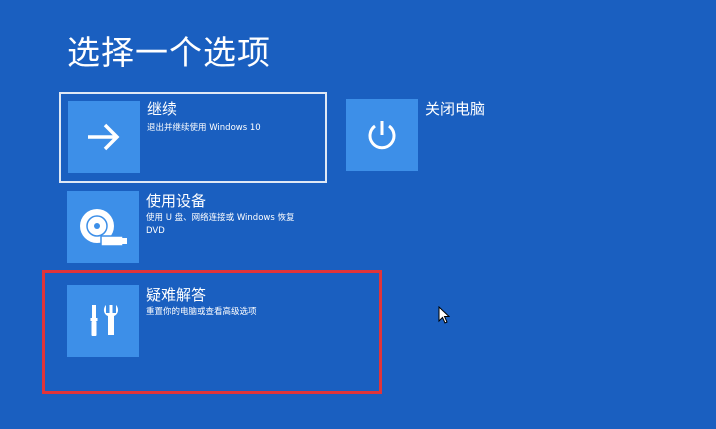 This screenshot has height=429, width=716. What do you see at coordinates (220, 224) in the screenshot?
I see `use-device-description: 使用 U 盘、网络连接或 Windows 恢复 DVD` at bounding box center [220, 224].